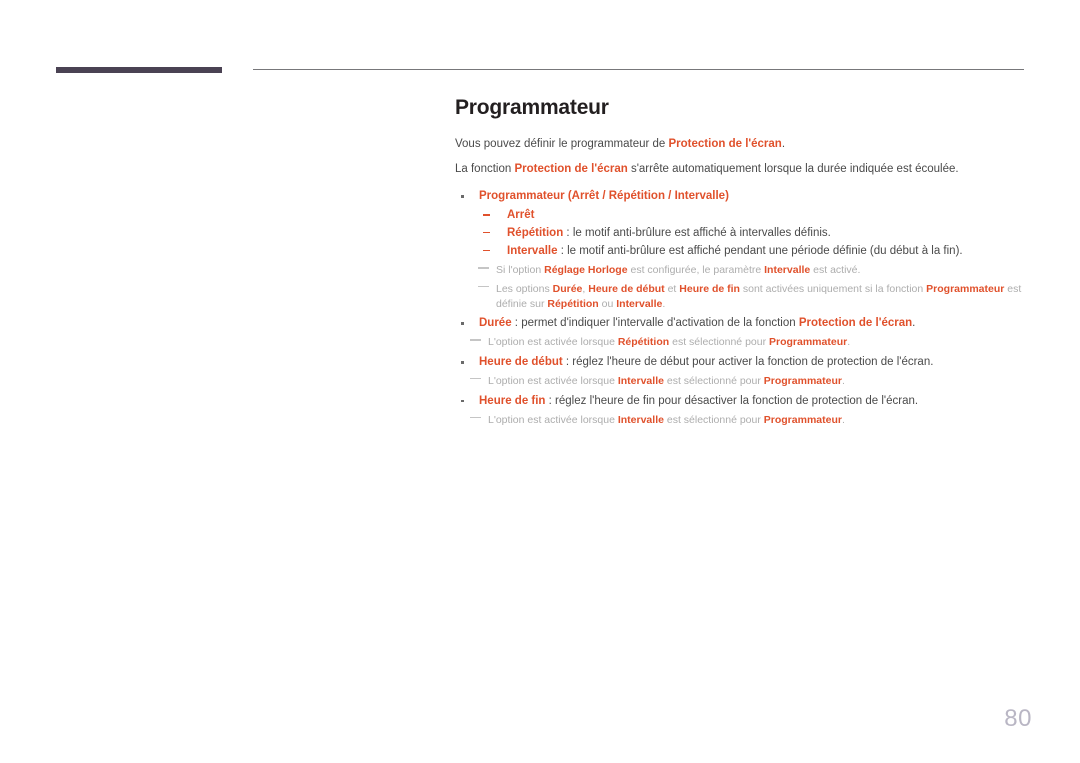 The width and height of the screenshot is (1080, 763). Describe the element at coordinates (914, 323) in the screenshot. I see `item2-text-after: .` at that location.